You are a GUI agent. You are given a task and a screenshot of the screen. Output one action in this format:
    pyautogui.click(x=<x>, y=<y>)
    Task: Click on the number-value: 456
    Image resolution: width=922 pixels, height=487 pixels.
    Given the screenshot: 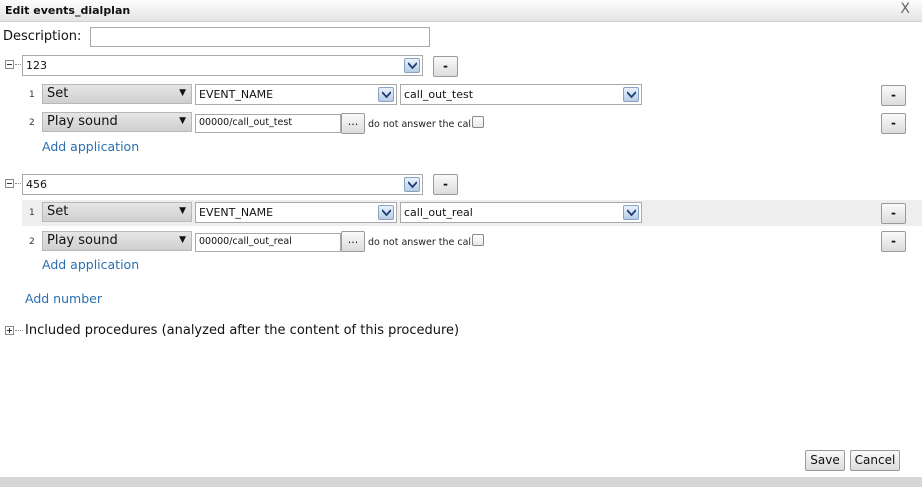 What is the action you would take?
    pyautogui.click(x=36, y=184)
    